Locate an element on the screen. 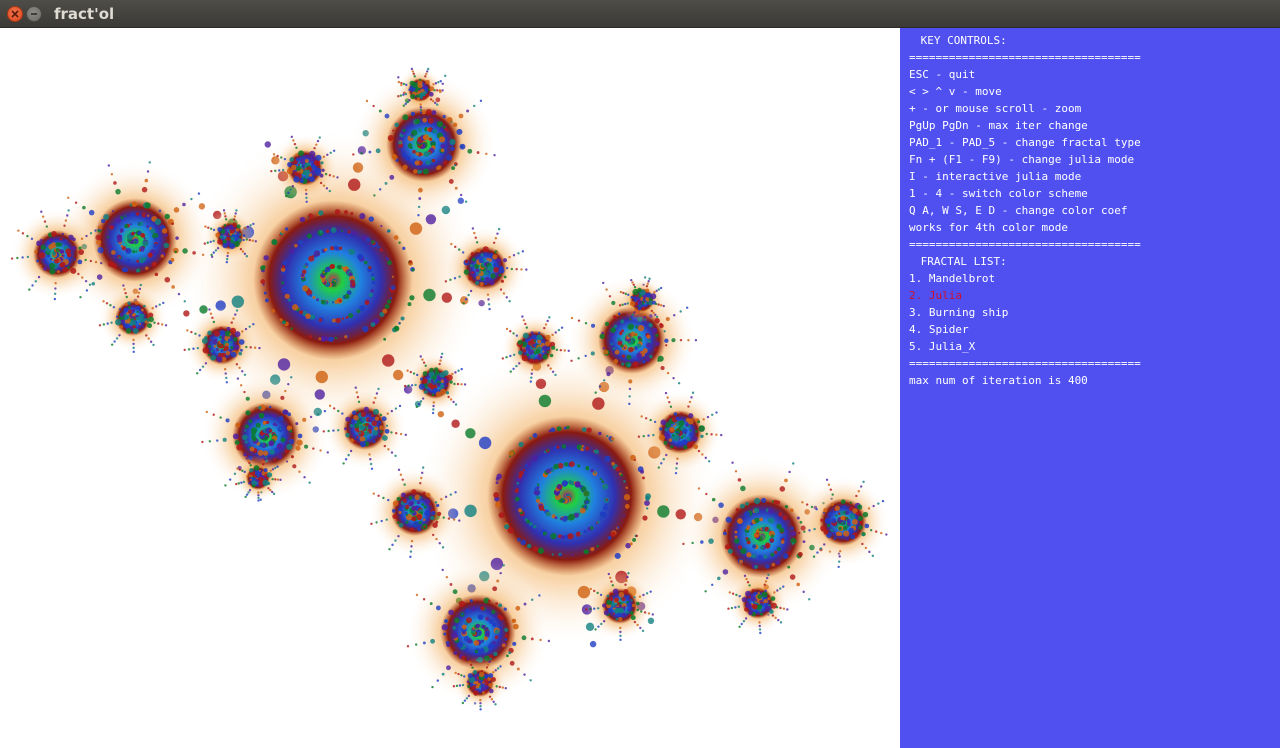  title-bar: fract'ol is located at coordinates (640, 14).